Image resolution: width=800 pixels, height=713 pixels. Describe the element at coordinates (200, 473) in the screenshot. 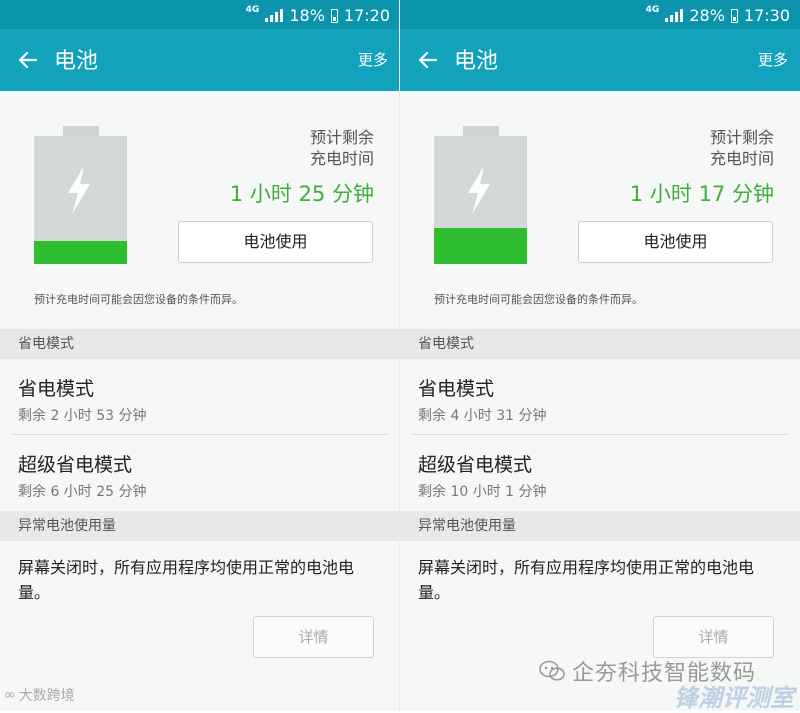

I see `ultra-power-saving-mode-item: 超级省电模式 剩余 6 小时 25 分钟` at that location.